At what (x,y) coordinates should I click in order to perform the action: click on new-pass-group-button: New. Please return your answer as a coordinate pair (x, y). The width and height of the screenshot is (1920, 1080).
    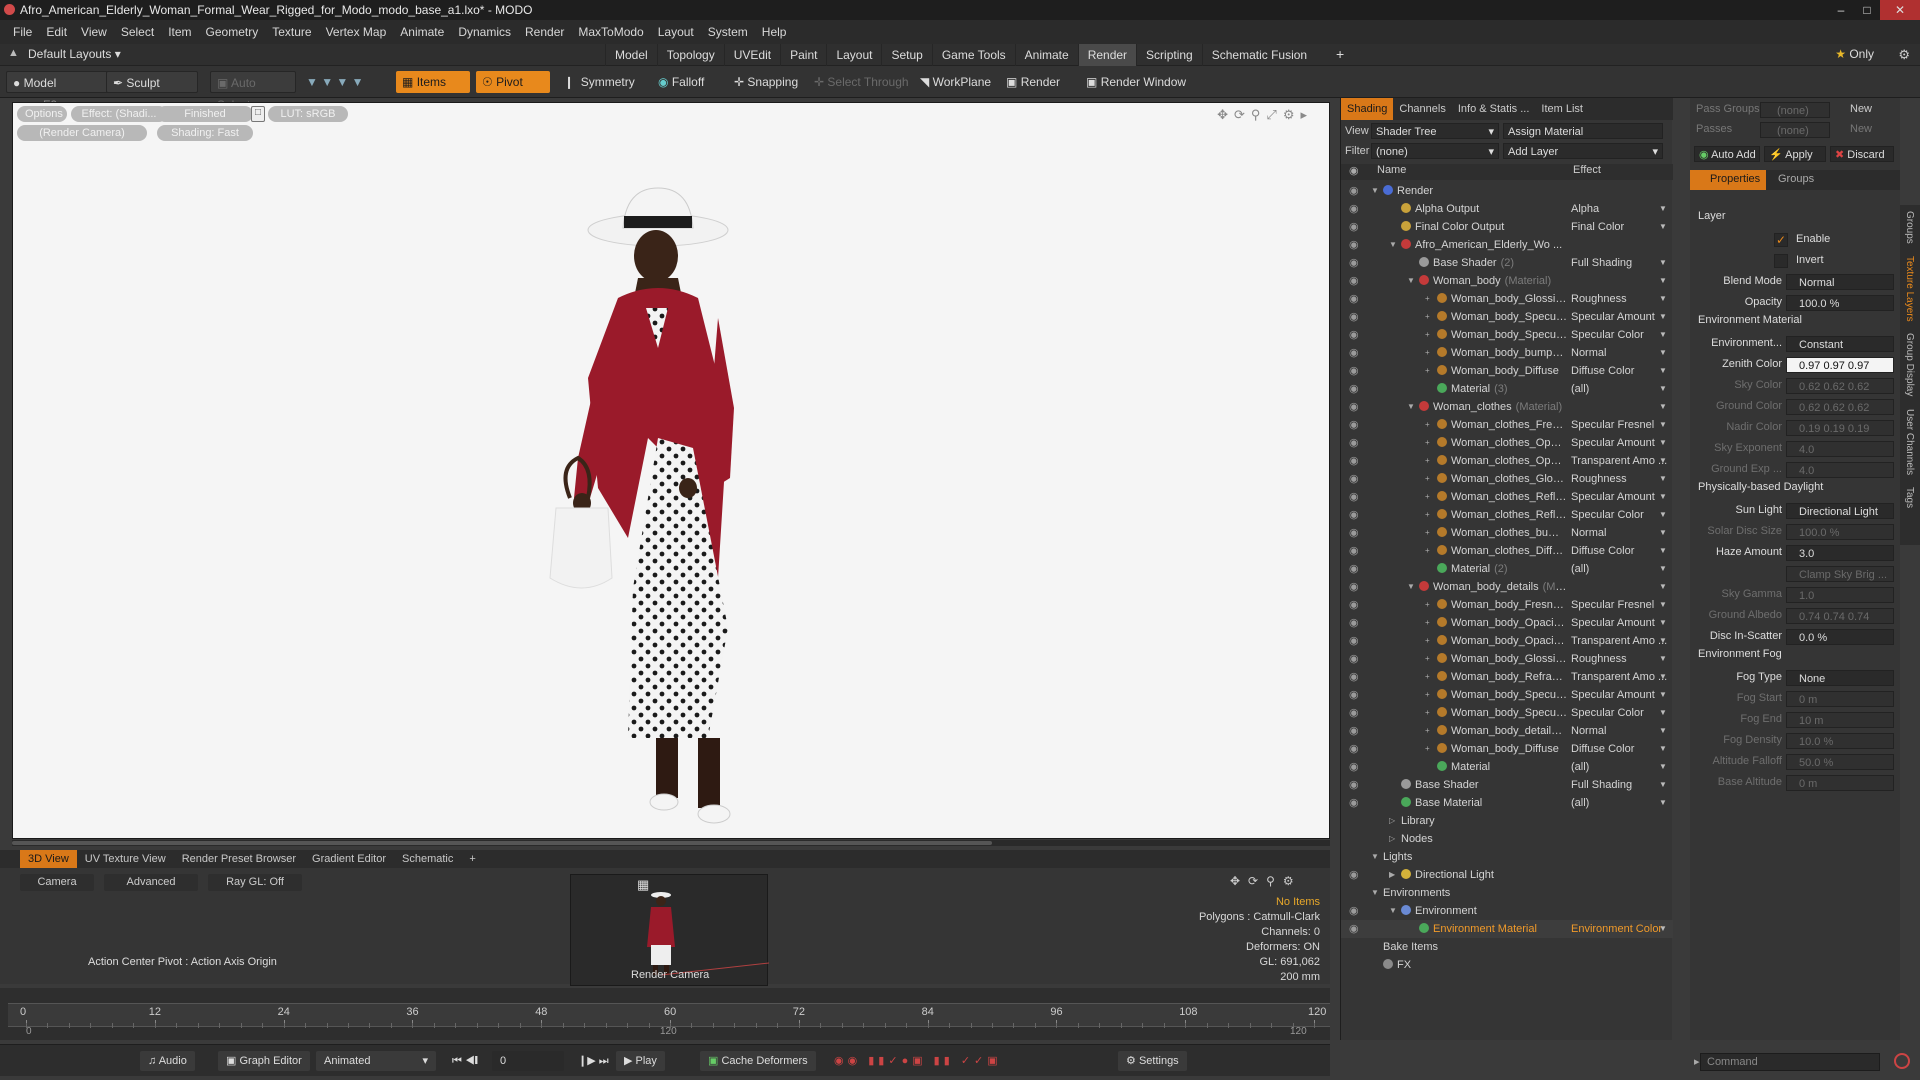
    Looking at the image, I should click on (1861, 109).